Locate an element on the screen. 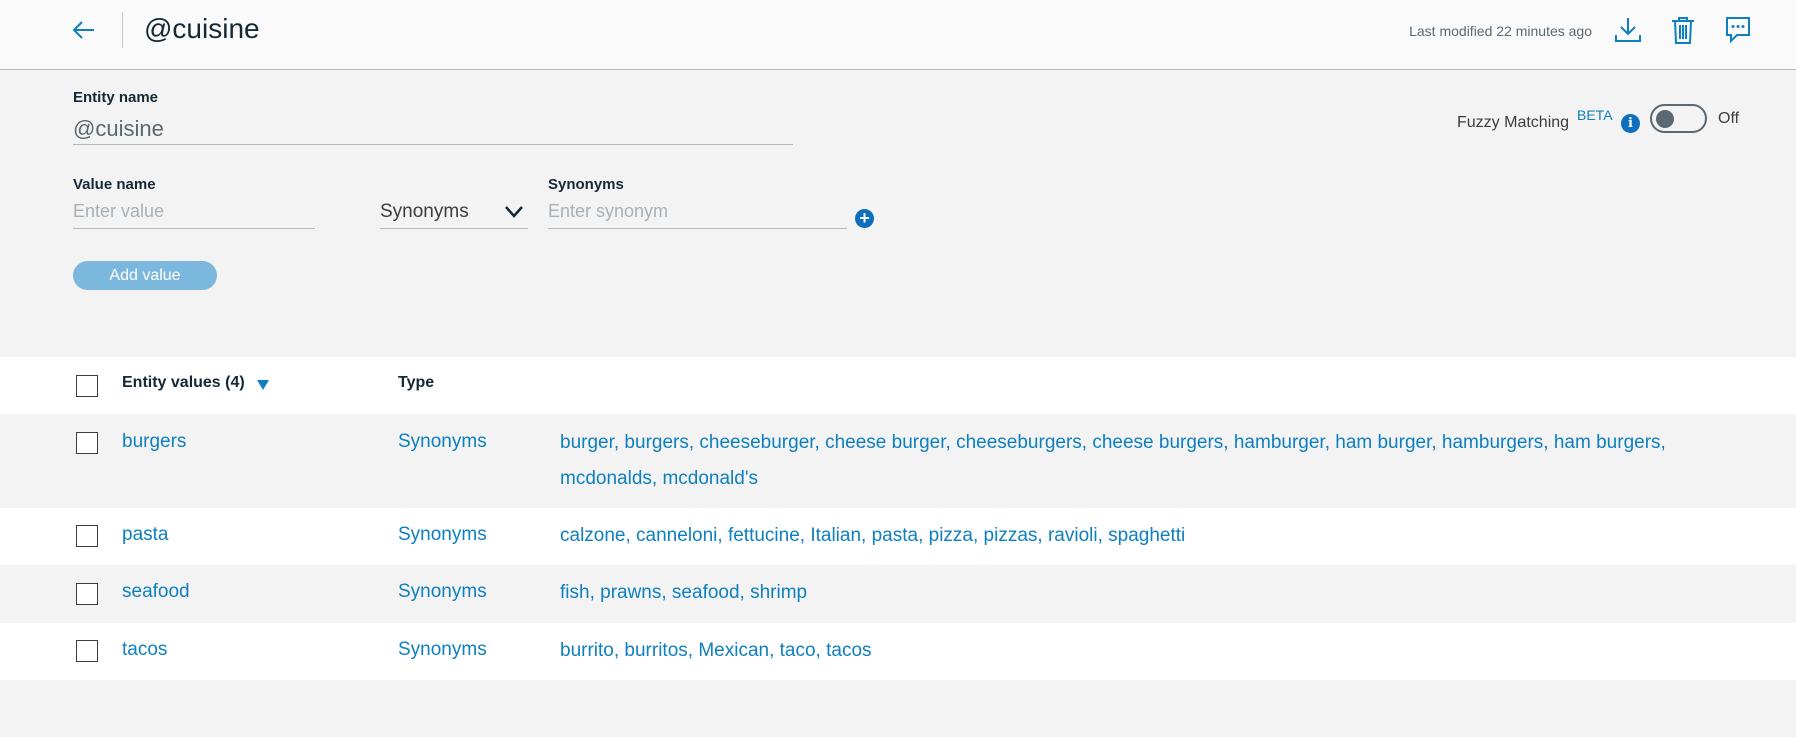  value-name-label: Value name is located at coordinates (114, 184).